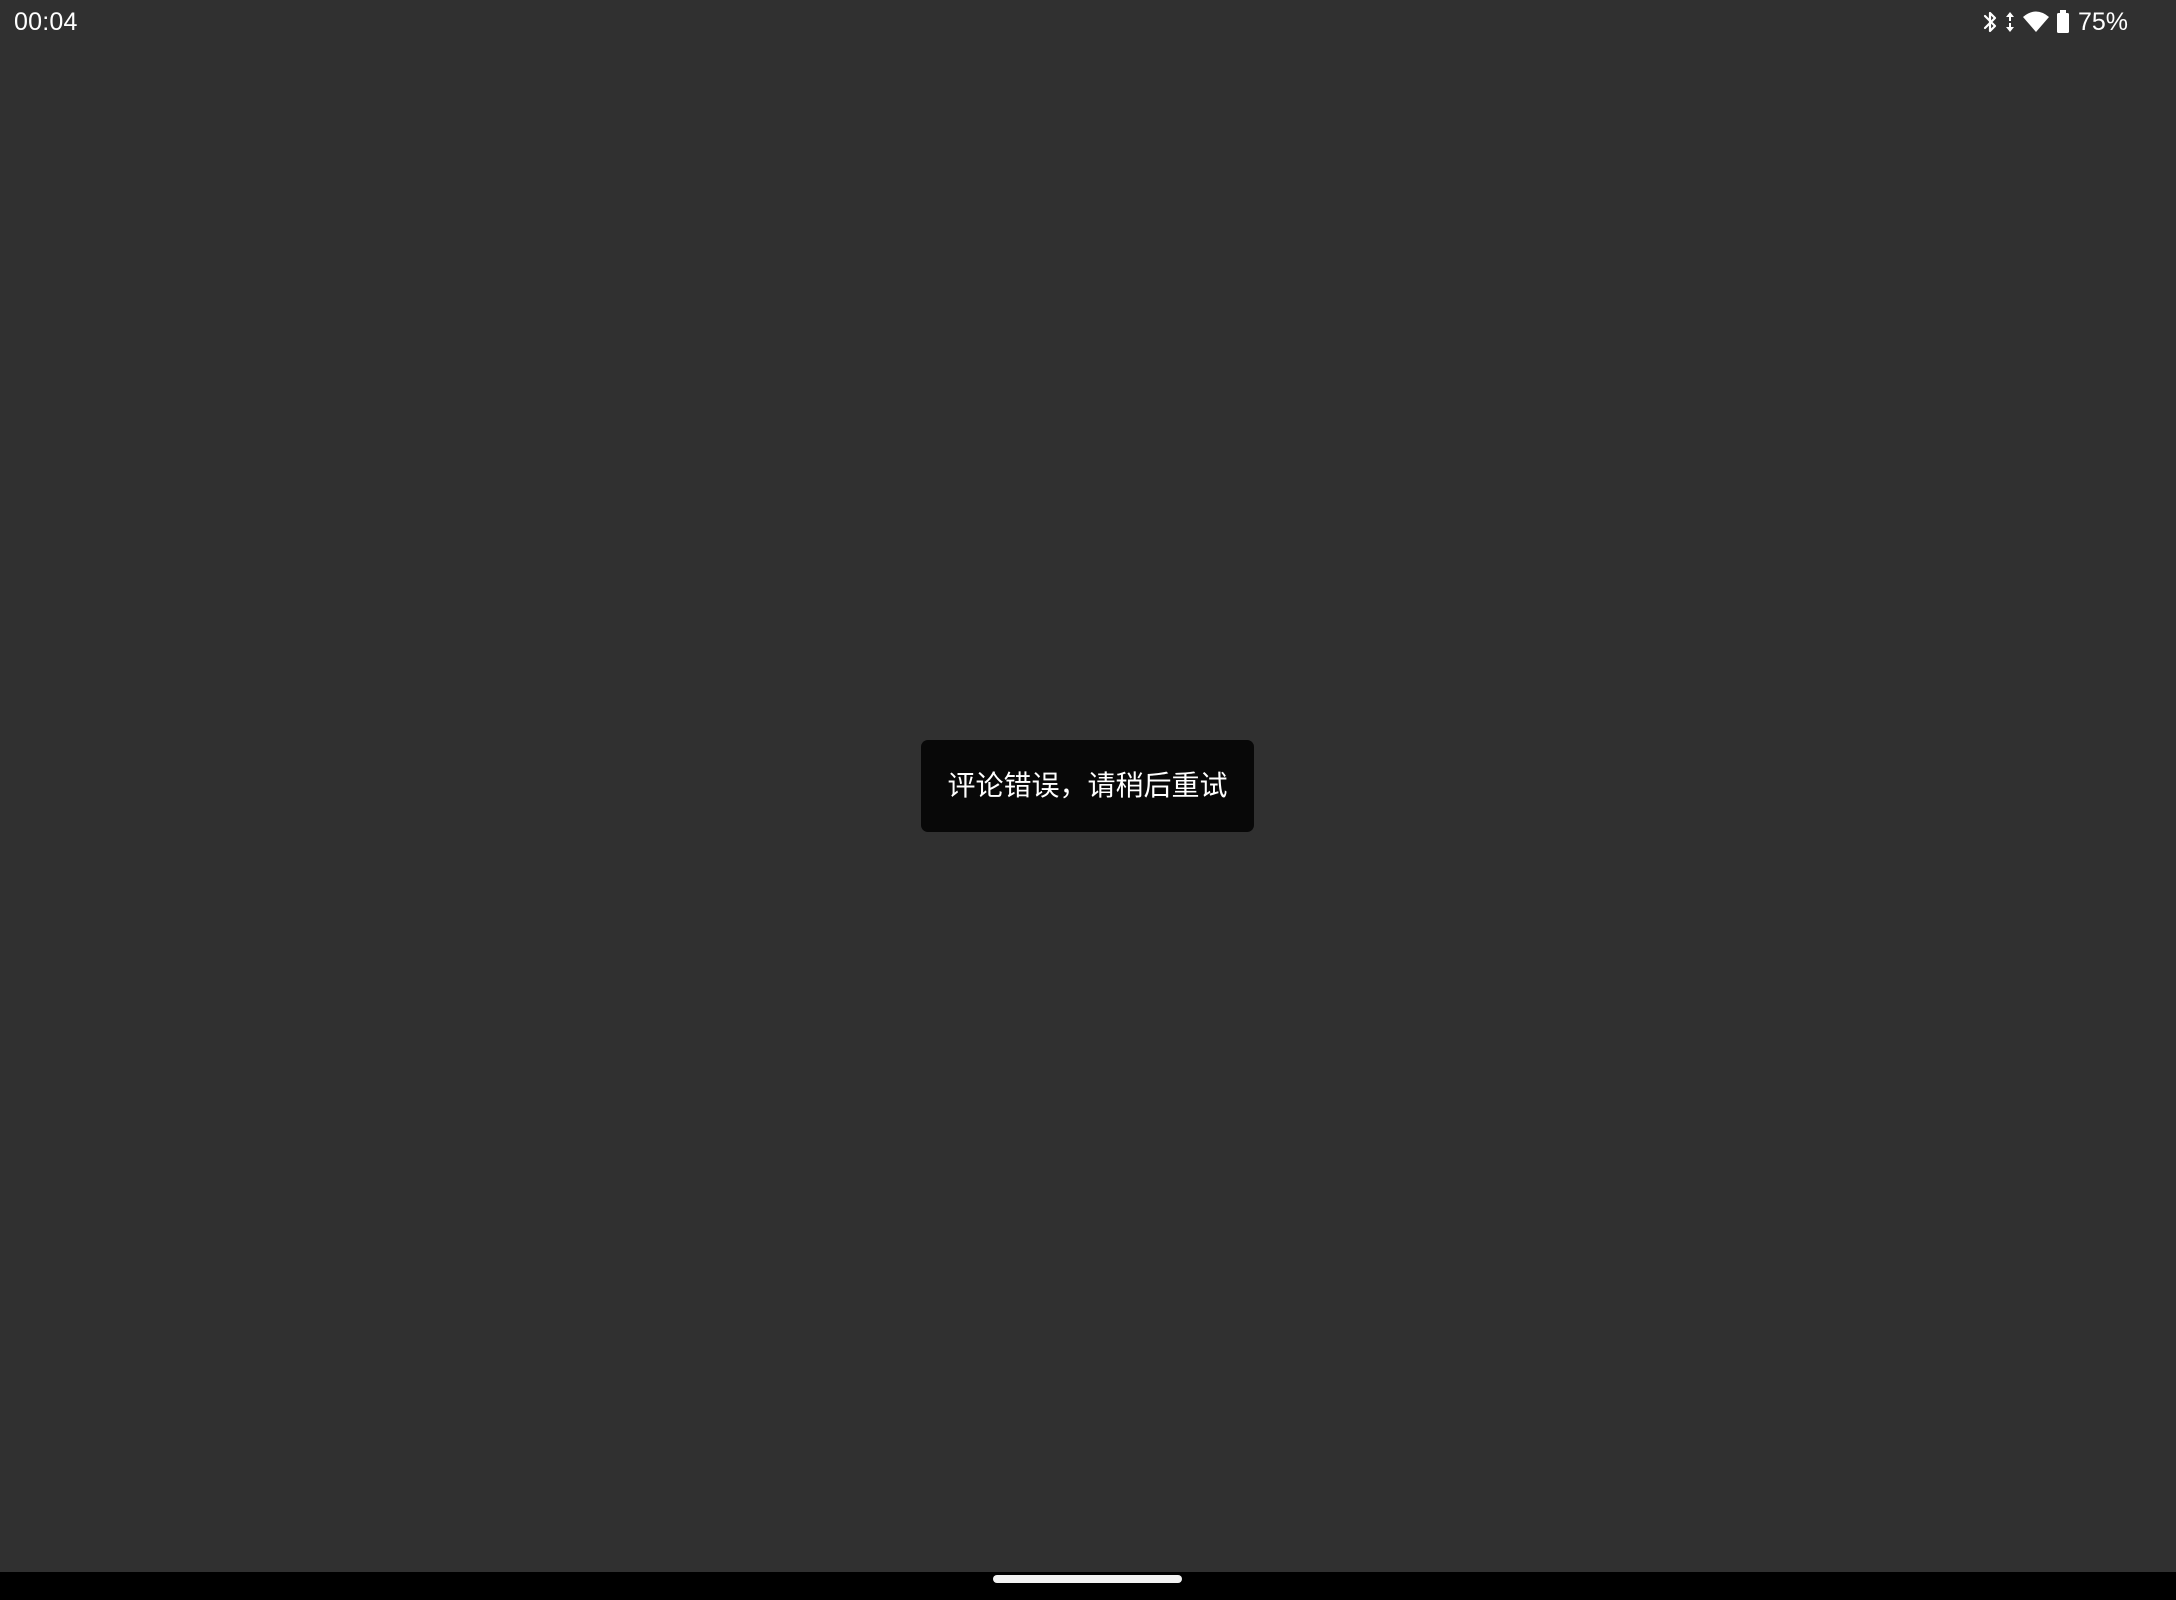 Image resolution: width=2176 pixels, height=1600 pixels. What do you see at coordinates (2063, 22) in the screenshot?
I see `battery-icon` at bounding box center [2063, 22].